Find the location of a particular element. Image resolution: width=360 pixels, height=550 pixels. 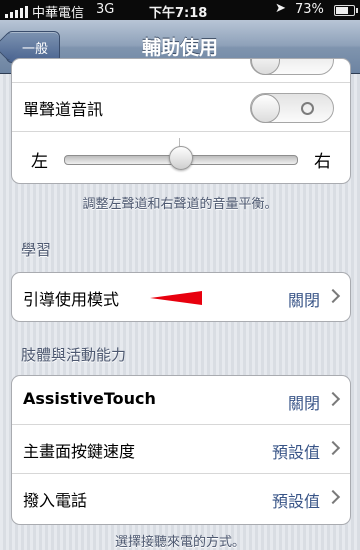

assistive-touch-value: 關閉 is located at coordinates (303, 403).